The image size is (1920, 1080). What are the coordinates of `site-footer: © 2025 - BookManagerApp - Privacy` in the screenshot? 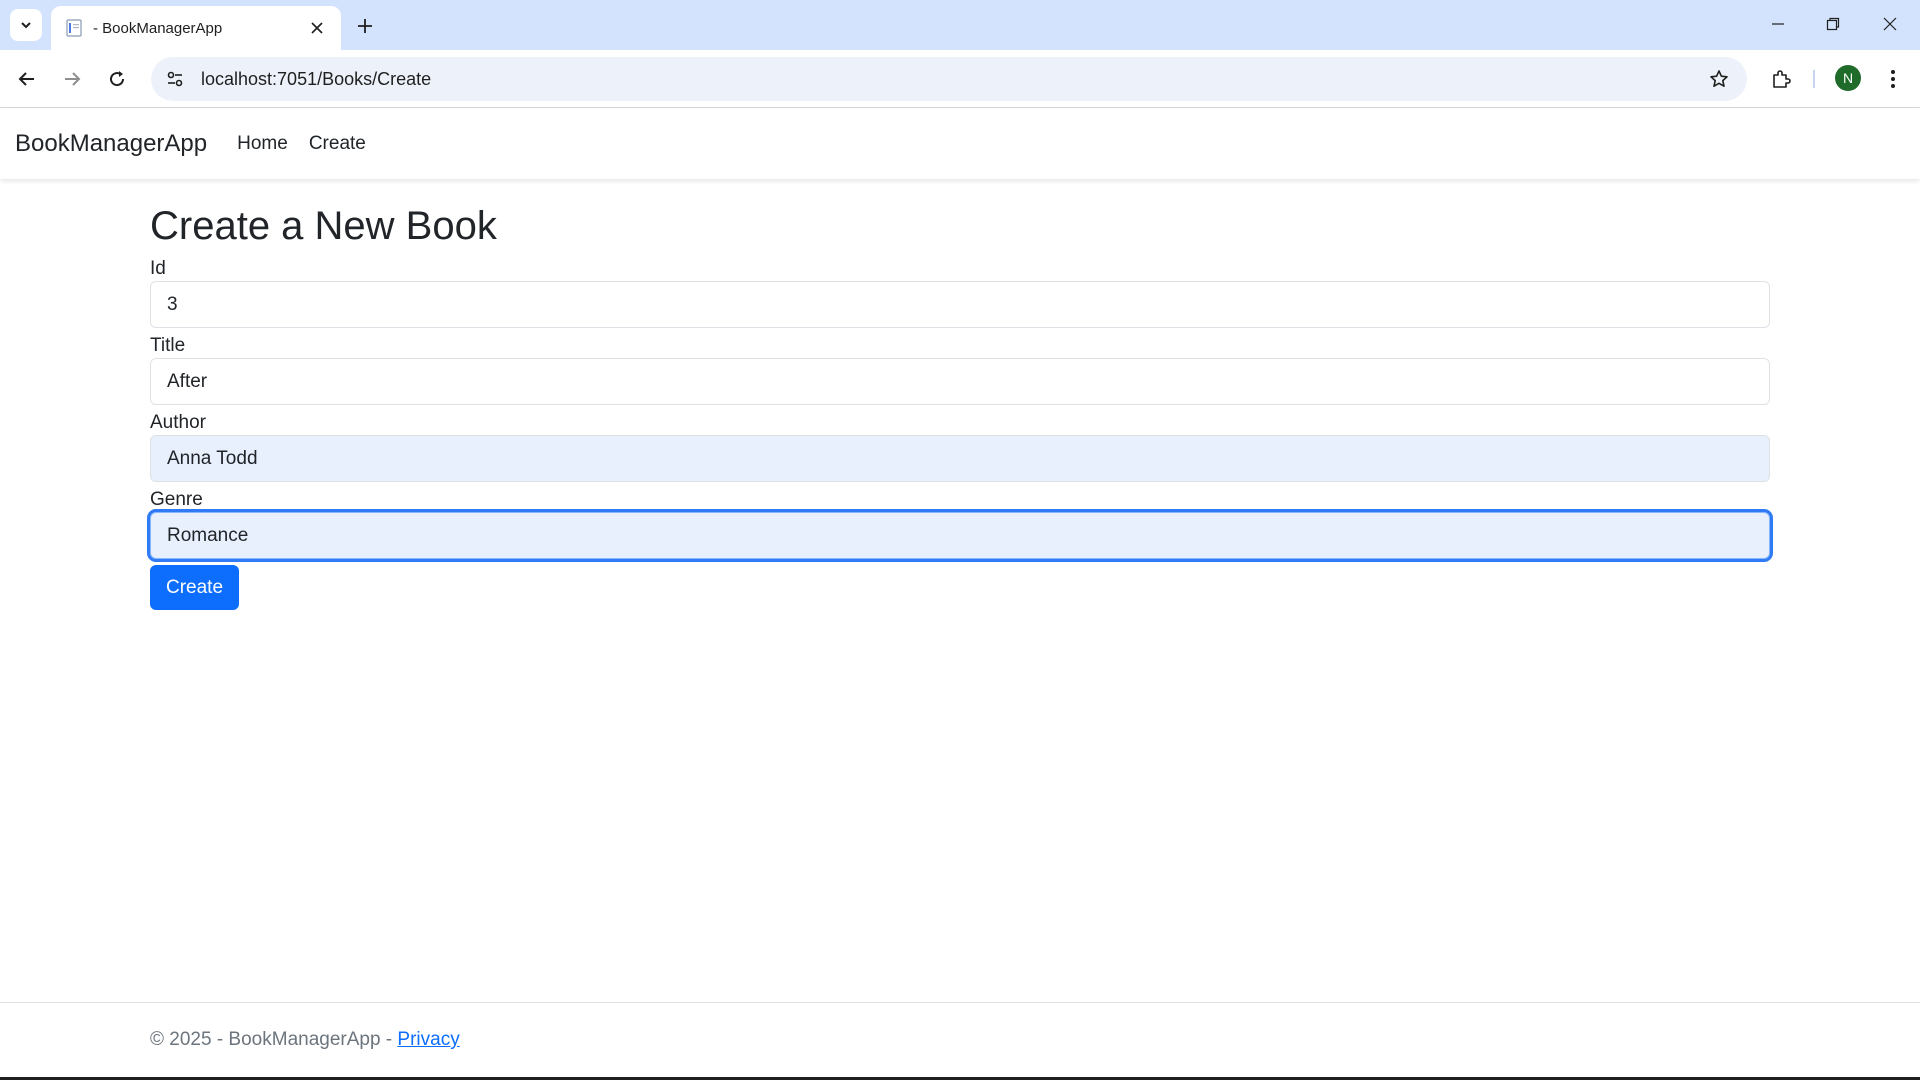 It's located at (960, 1039).